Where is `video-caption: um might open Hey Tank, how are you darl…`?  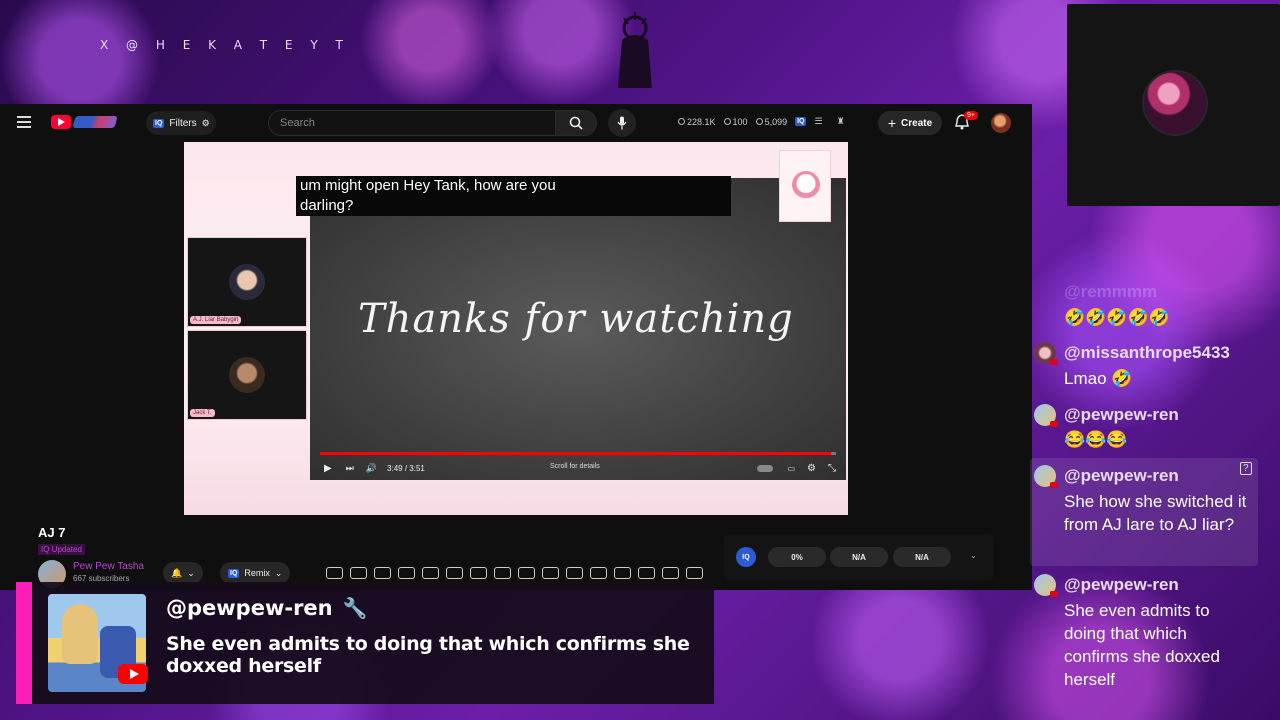 video-caption: um might open Hey Tank, how are you darl… is located at coordinates (513, 196).